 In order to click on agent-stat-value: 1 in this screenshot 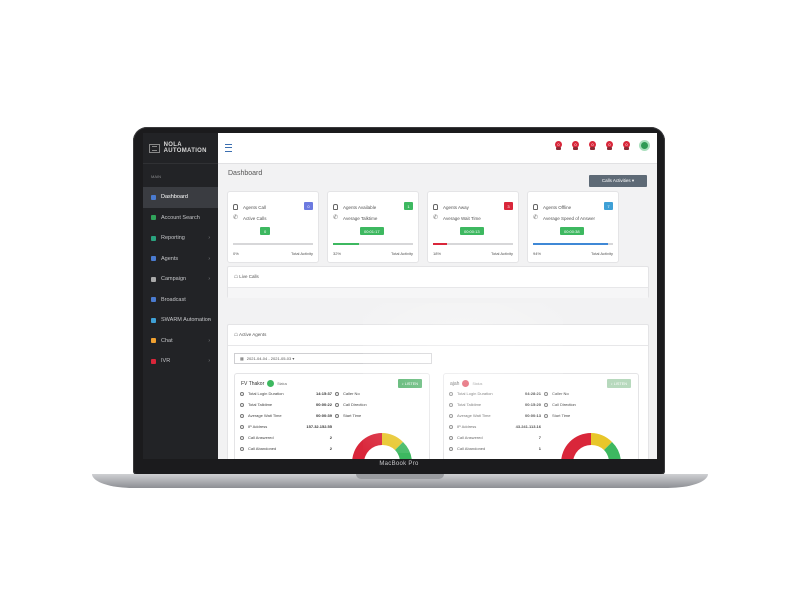, I will do `click(539, 448)`.